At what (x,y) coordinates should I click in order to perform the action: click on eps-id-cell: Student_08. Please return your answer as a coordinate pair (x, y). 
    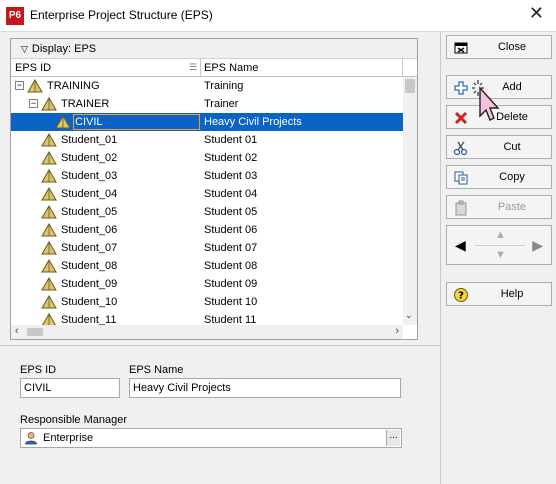
    Looking at the image, I should click on (89, 266).